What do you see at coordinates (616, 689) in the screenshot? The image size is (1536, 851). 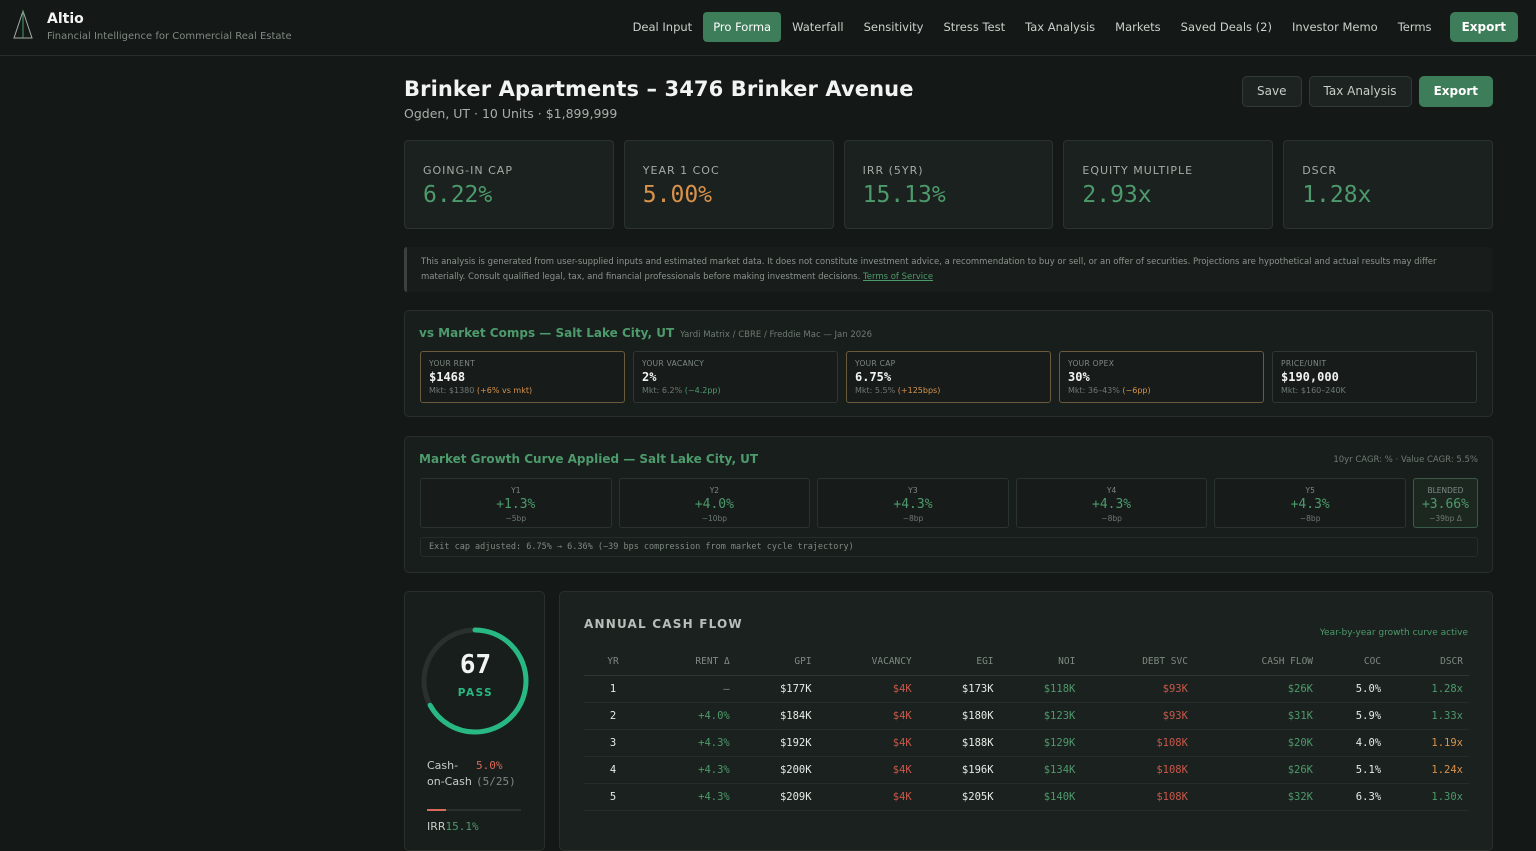 I see `cell-yr: 1` at bounding box center [616, 689].